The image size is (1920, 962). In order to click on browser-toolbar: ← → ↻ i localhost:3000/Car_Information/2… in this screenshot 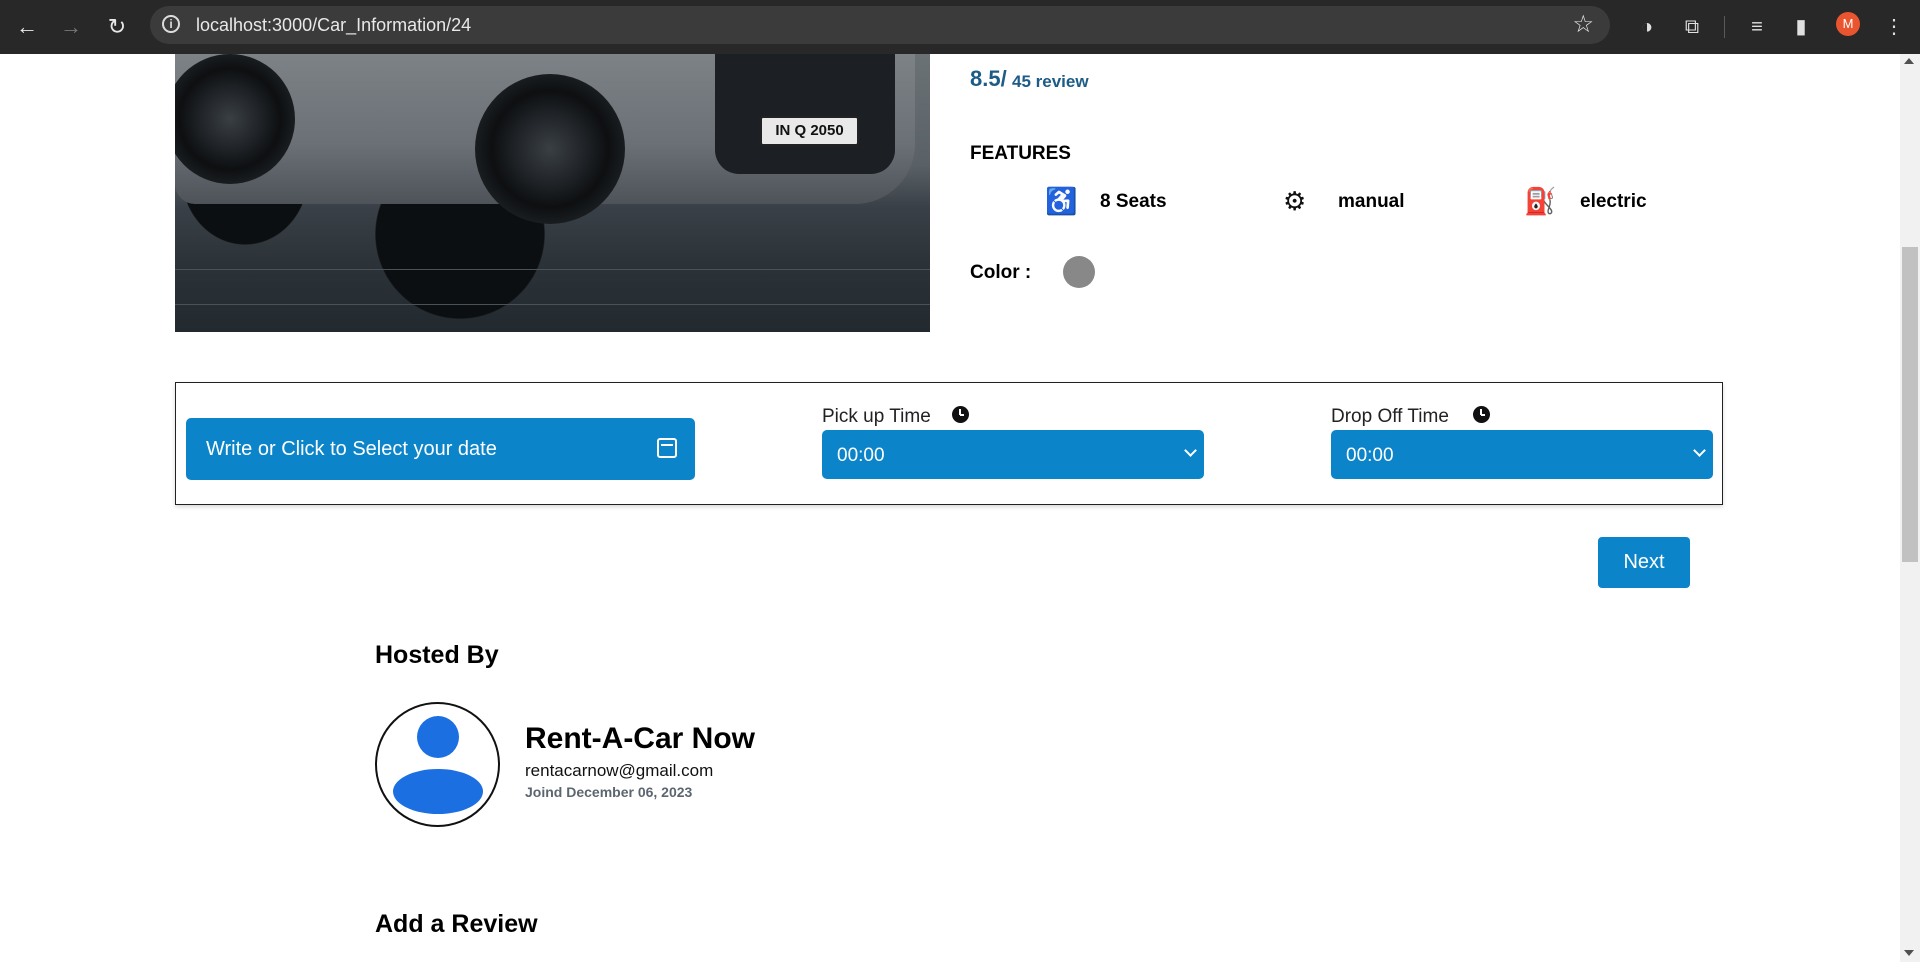, I will do `click(960, 27)`.